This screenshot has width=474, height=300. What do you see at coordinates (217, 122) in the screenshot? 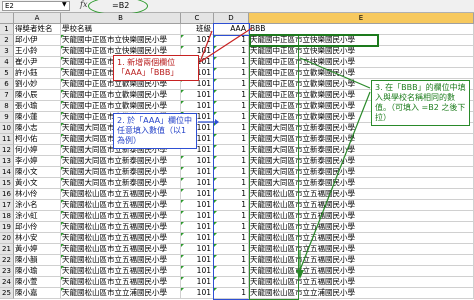
I see `arrow-step-2-head` at bounding box center [217, 122].